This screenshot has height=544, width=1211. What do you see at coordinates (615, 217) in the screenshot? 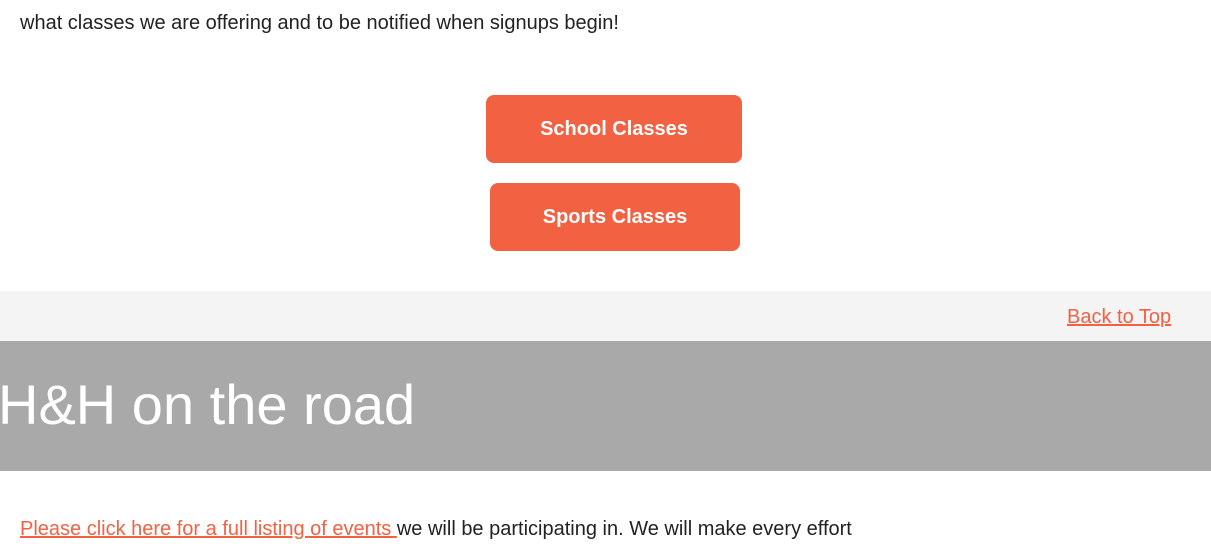
I see `sports-classes-button: Sports Classes` at bounding box center [615, 217].